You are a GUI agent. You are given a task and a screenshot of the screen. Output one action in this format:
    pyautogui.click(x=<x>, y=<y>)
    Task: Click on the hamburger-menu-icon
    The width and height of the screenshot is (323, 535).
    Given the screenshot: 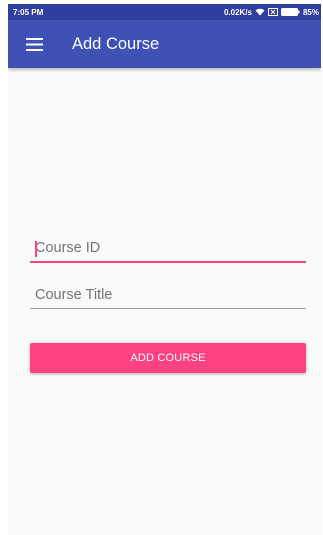 What is the action you would take?
    pyautogui.click(x=34, y=44)
    